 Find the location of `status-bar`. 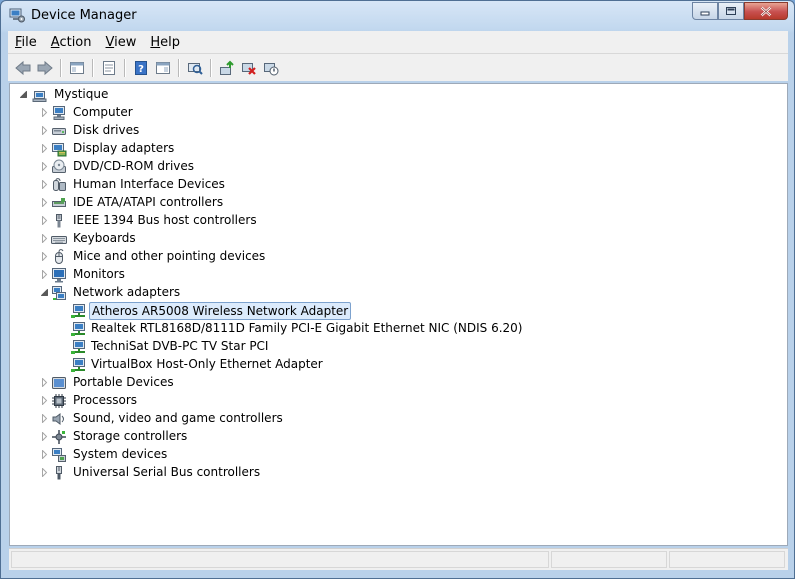

status-bar is located at coordinates (398, 559).